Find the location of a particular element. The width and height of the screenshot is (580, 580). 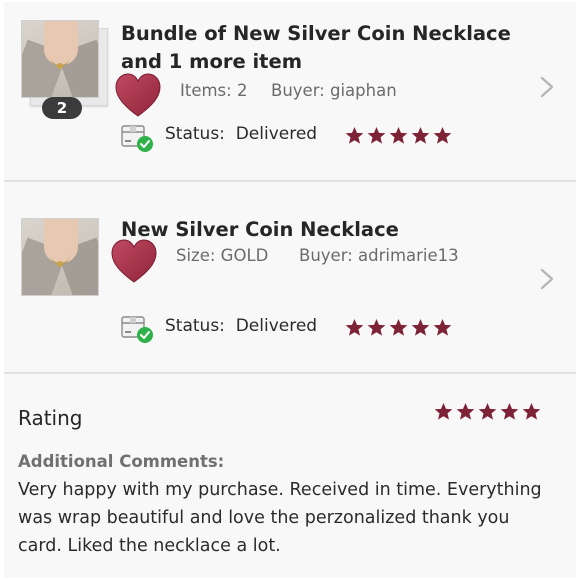

rating-stars is located at coordinates (487, 411).